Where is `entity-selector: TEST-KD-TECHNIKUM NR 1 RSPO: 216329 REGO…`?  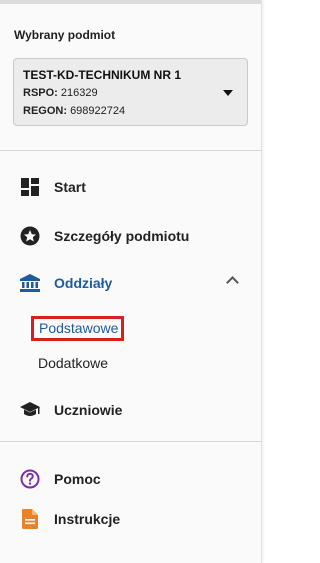 entity-selector: TEST-KD-TECHNIKUM NR 1 RSPO: 216329 REGO… is located at coordinates (130, 92).